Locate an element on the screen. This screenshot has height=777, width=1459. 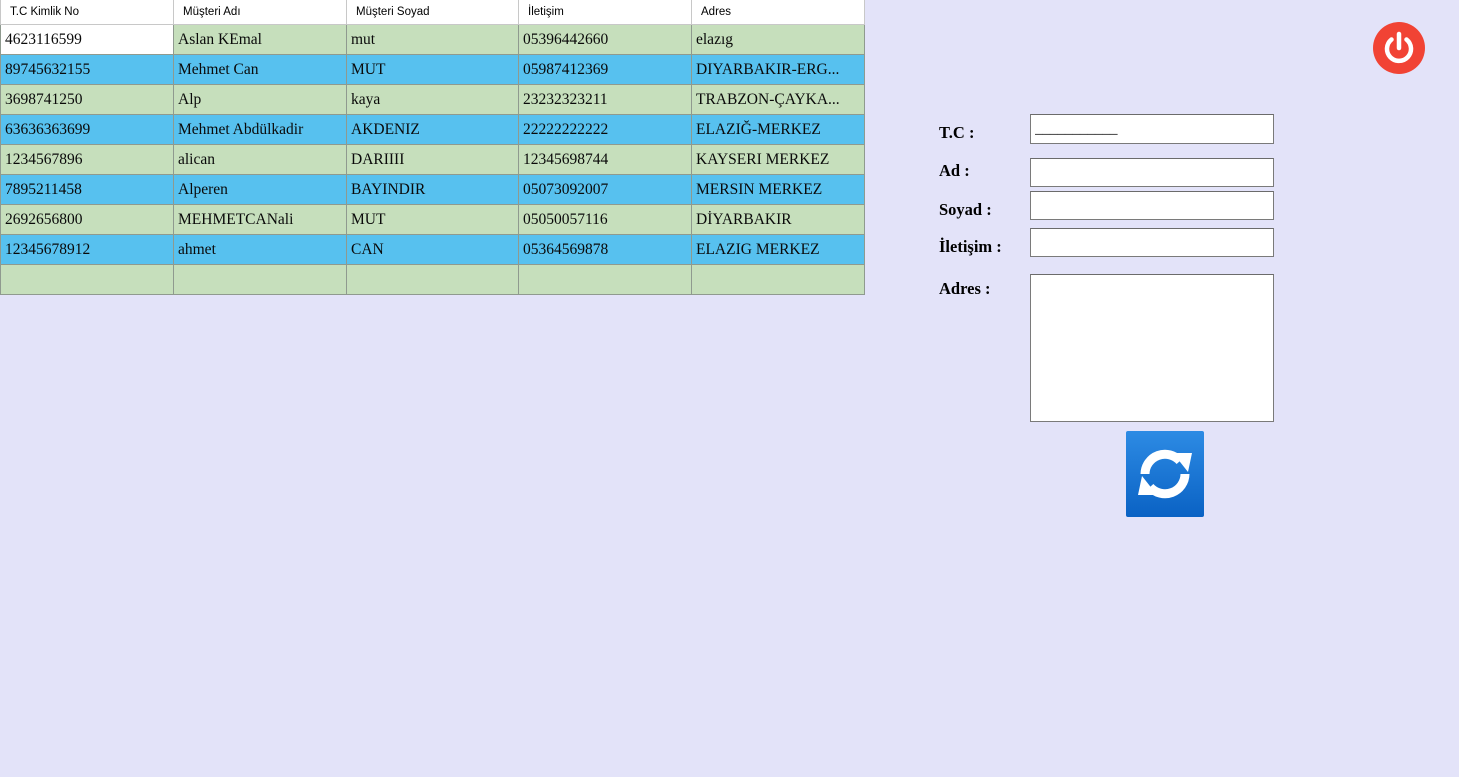
ad-label: Ad : is located at coordinates (954, 170).